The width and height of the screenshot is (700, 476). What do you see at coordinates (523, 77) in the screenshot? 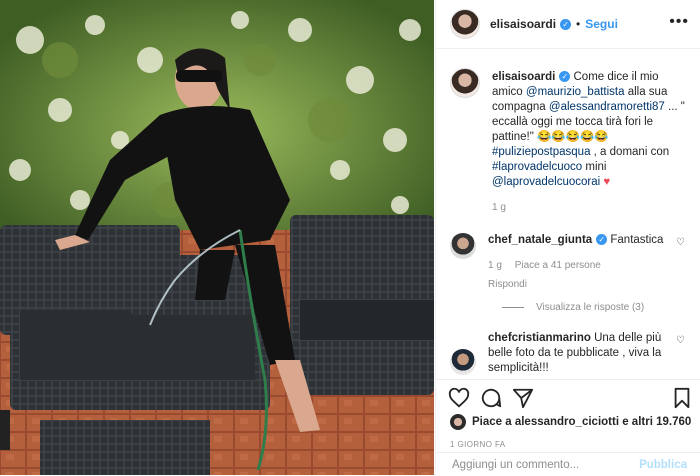
I see `caption-username: elisaisoardi` at bounding box center [523, 77].